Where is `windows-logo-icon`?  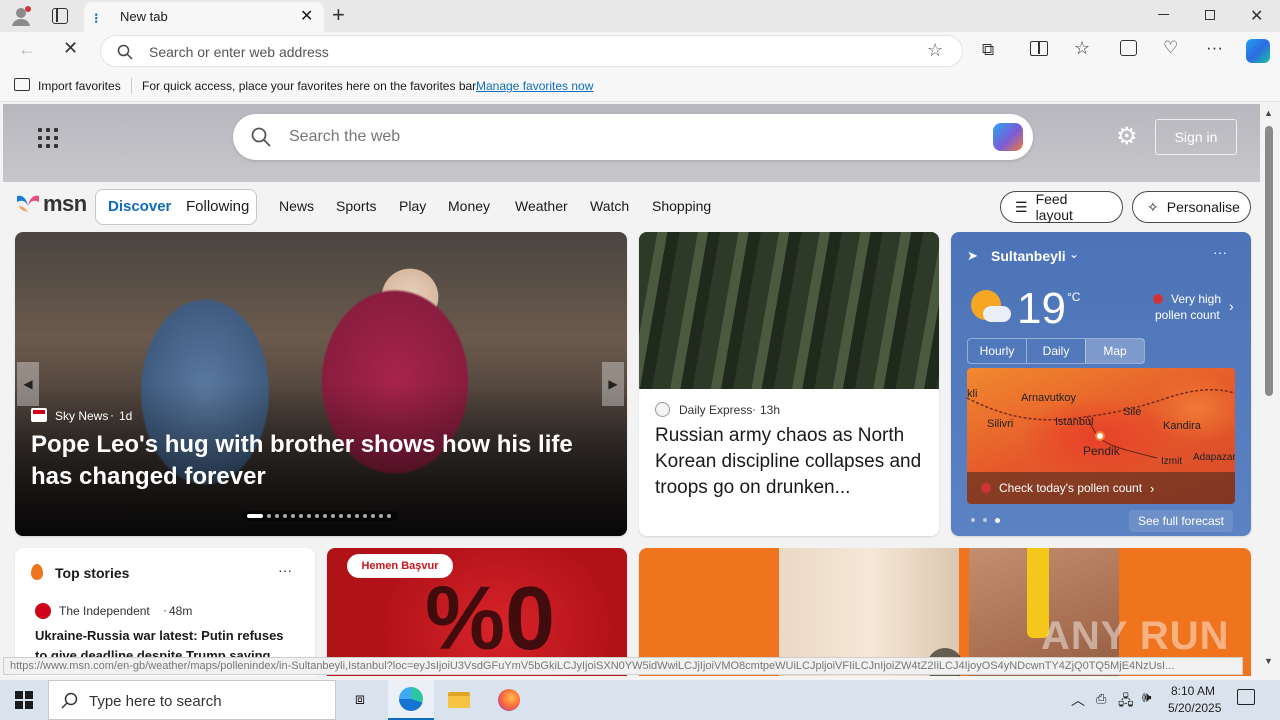 windows-logo-icon is located at coordinates (24, 700).